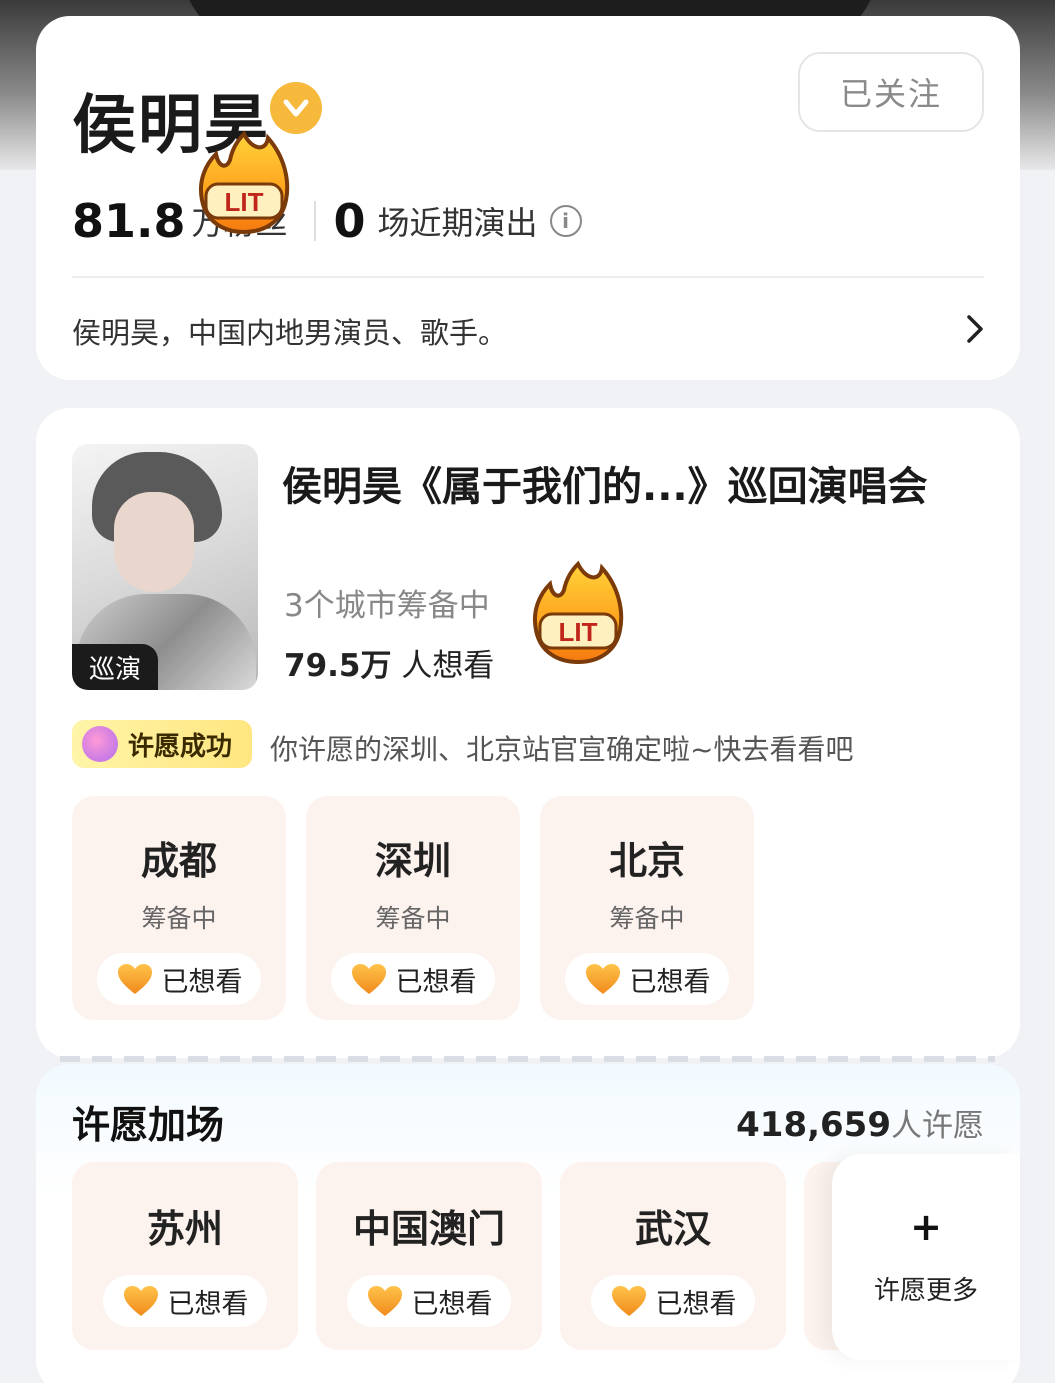  I want to click on plus-icon: +, so click(926, 1226).